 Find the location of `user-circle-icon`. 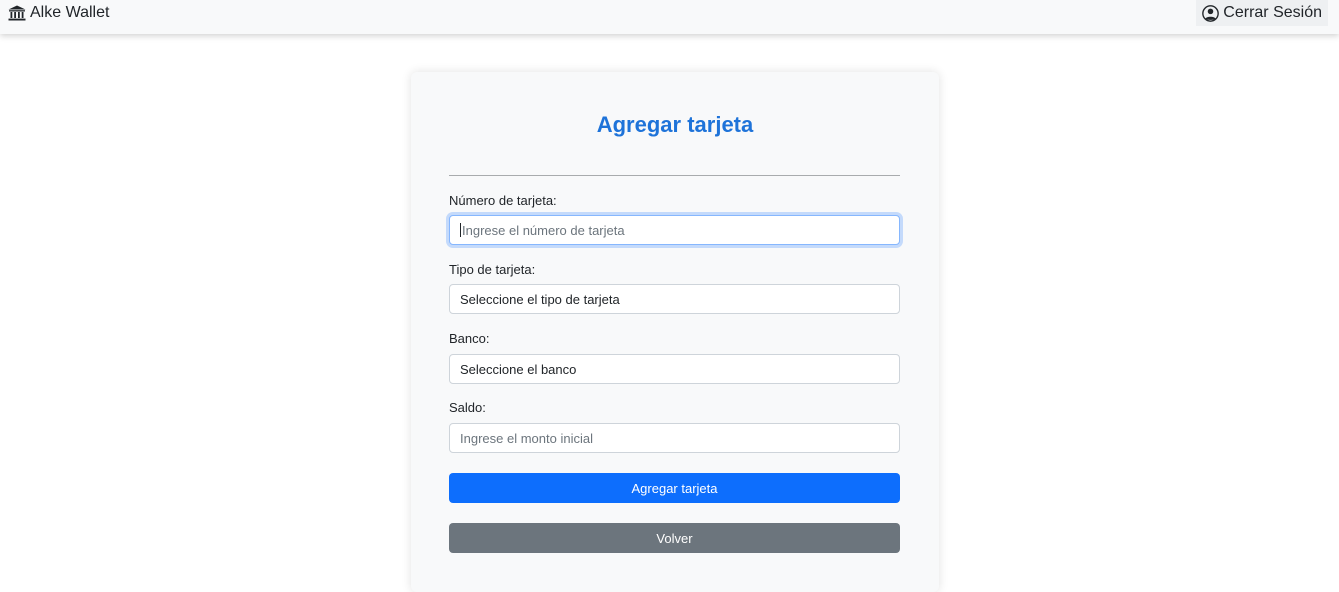

user-circle-icon is located at coordinates (1211, 13).